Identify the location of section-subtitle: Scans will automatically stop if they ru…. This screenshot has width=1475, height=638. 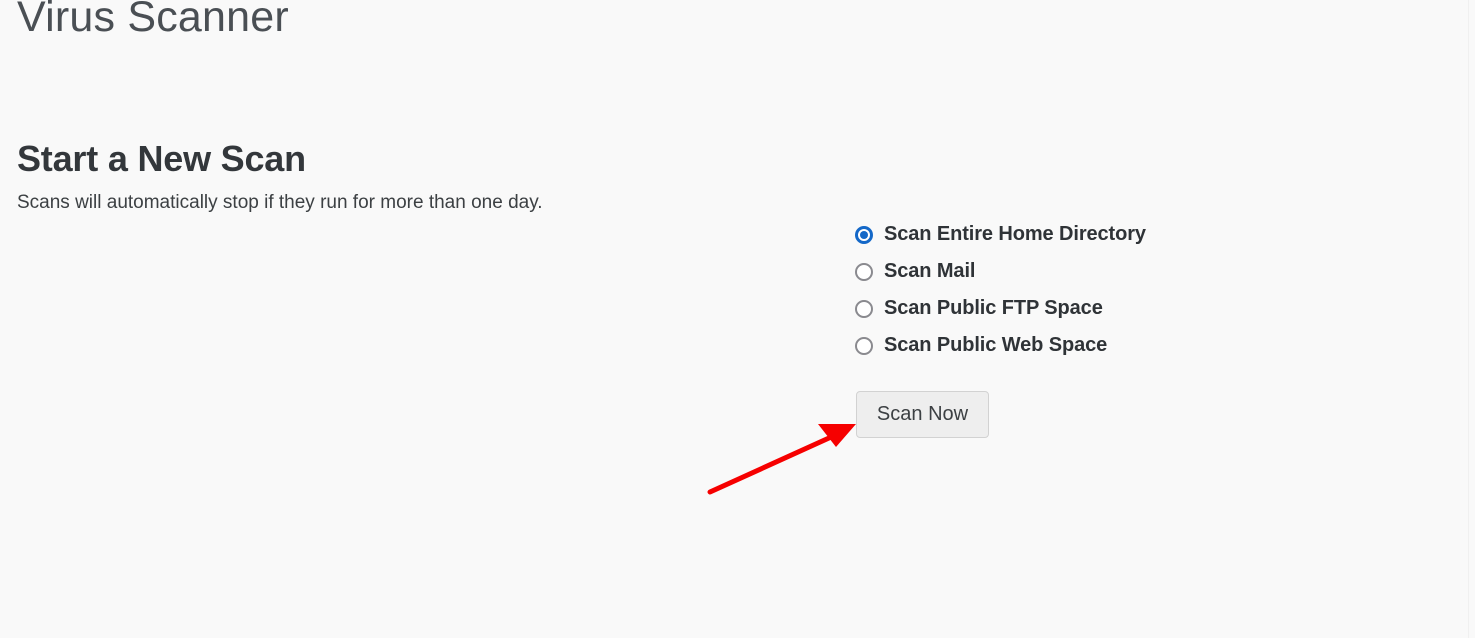
(280, 202).